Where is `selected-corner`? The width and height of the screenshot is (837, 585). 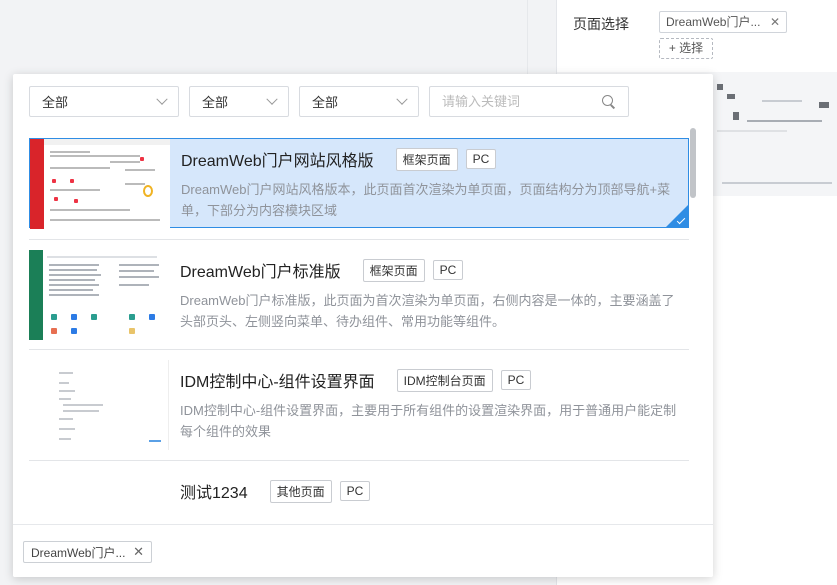
selected-corner is located at coordinates (677, 216).